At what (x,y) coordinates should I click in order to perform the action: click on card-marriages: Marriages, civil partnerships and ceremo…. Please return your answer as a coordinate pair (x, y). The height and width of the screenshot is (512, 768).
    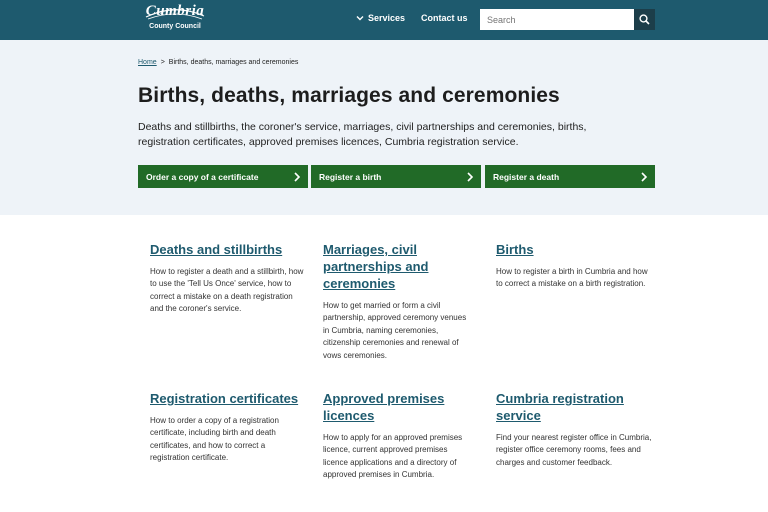
    Looking at the image, I should click on (398, 301).